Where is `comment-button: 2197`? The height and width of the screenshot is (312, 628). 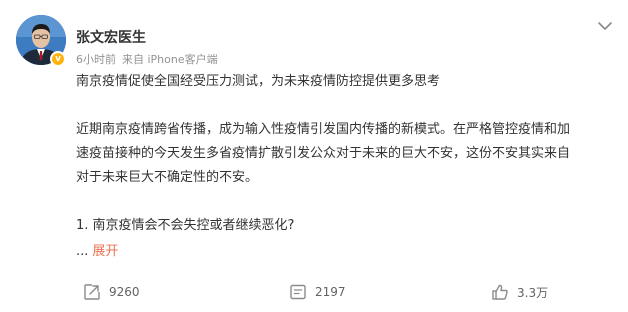 comment-button: 2197 is located at coordinates (317, 292).